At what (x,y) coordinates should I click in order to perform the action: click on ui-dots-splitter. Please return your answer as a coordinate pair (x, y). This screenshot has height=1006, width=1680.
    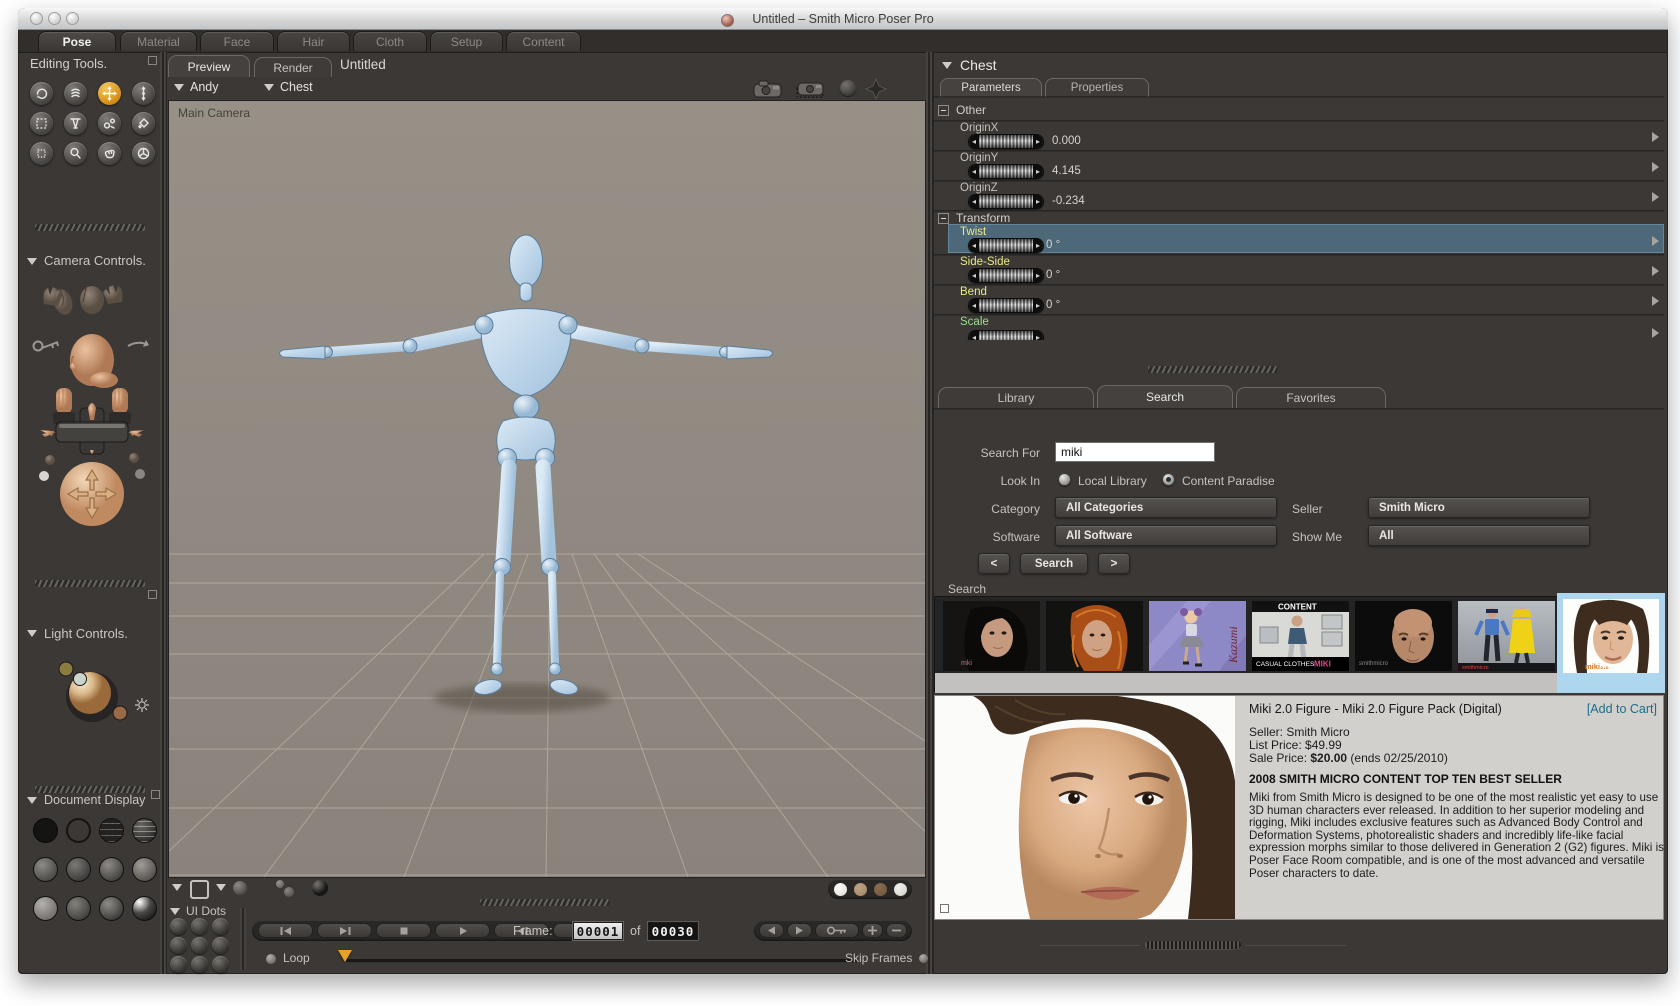
    Looking at the image, I should click on (243, 939).